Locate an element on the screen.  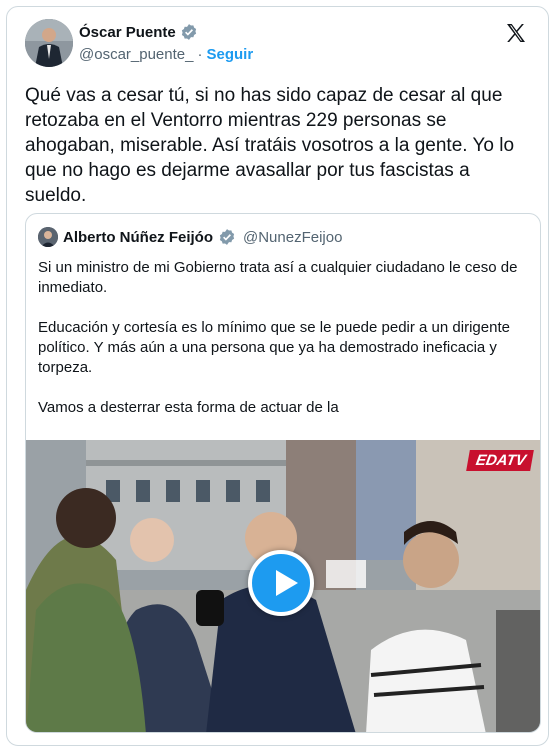
author-name-row: Óscar Puente is located at coordinates (138, 32).